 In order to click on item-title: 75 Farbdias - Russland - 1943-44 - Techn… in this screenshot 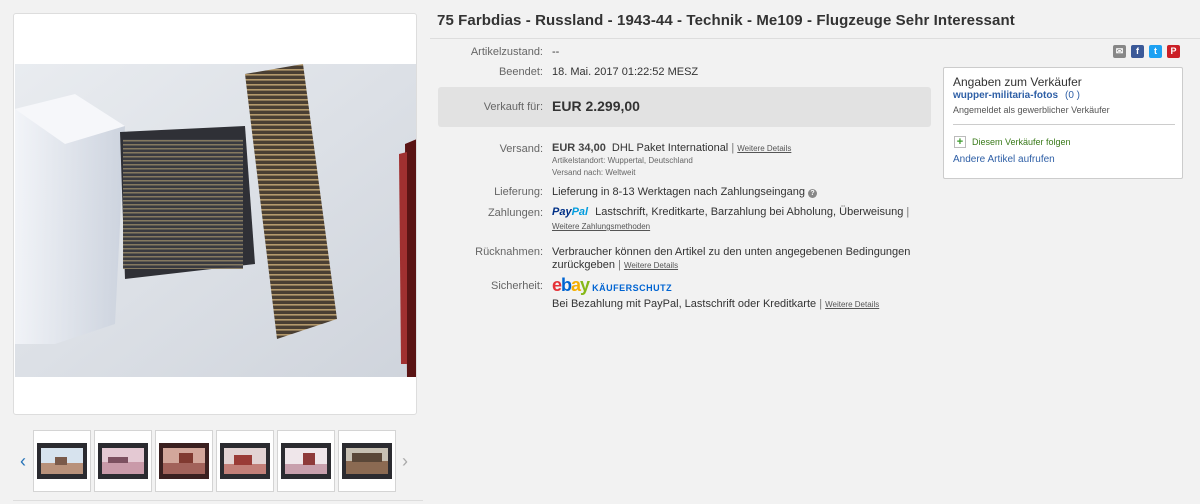, I will do `click(726, 20)`.